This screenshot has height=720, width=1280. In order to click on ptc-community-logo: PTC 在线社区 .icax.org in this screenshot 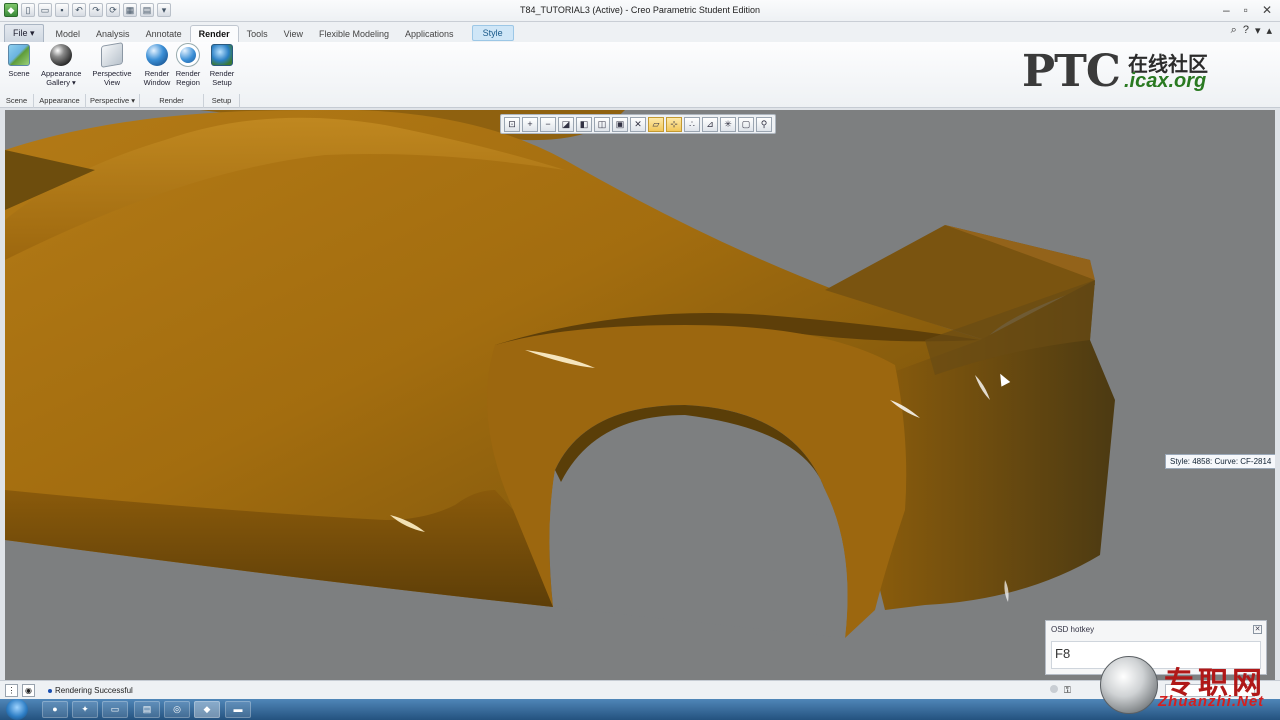, I will do `click(1120, 71)`.